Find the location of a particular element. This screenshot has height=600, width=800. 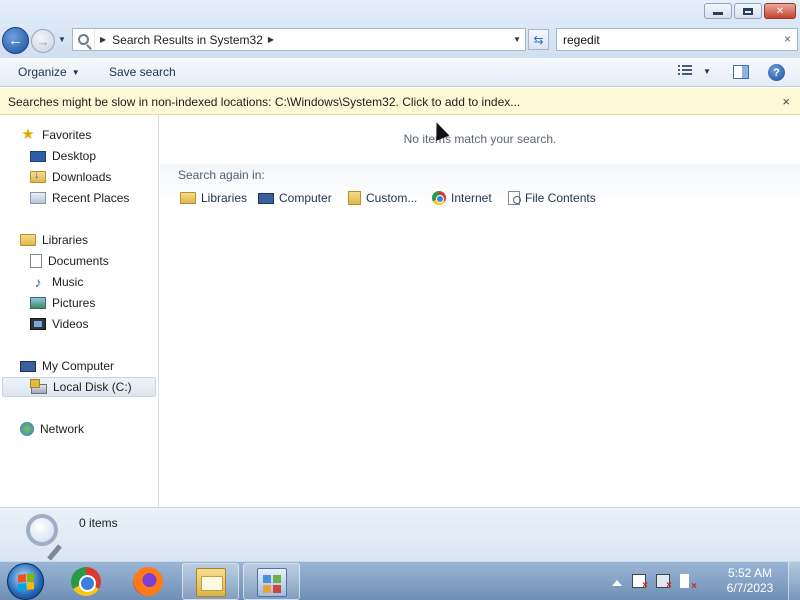

recent-pages-dropdown: ▼ is located at coordinates (62, 39).